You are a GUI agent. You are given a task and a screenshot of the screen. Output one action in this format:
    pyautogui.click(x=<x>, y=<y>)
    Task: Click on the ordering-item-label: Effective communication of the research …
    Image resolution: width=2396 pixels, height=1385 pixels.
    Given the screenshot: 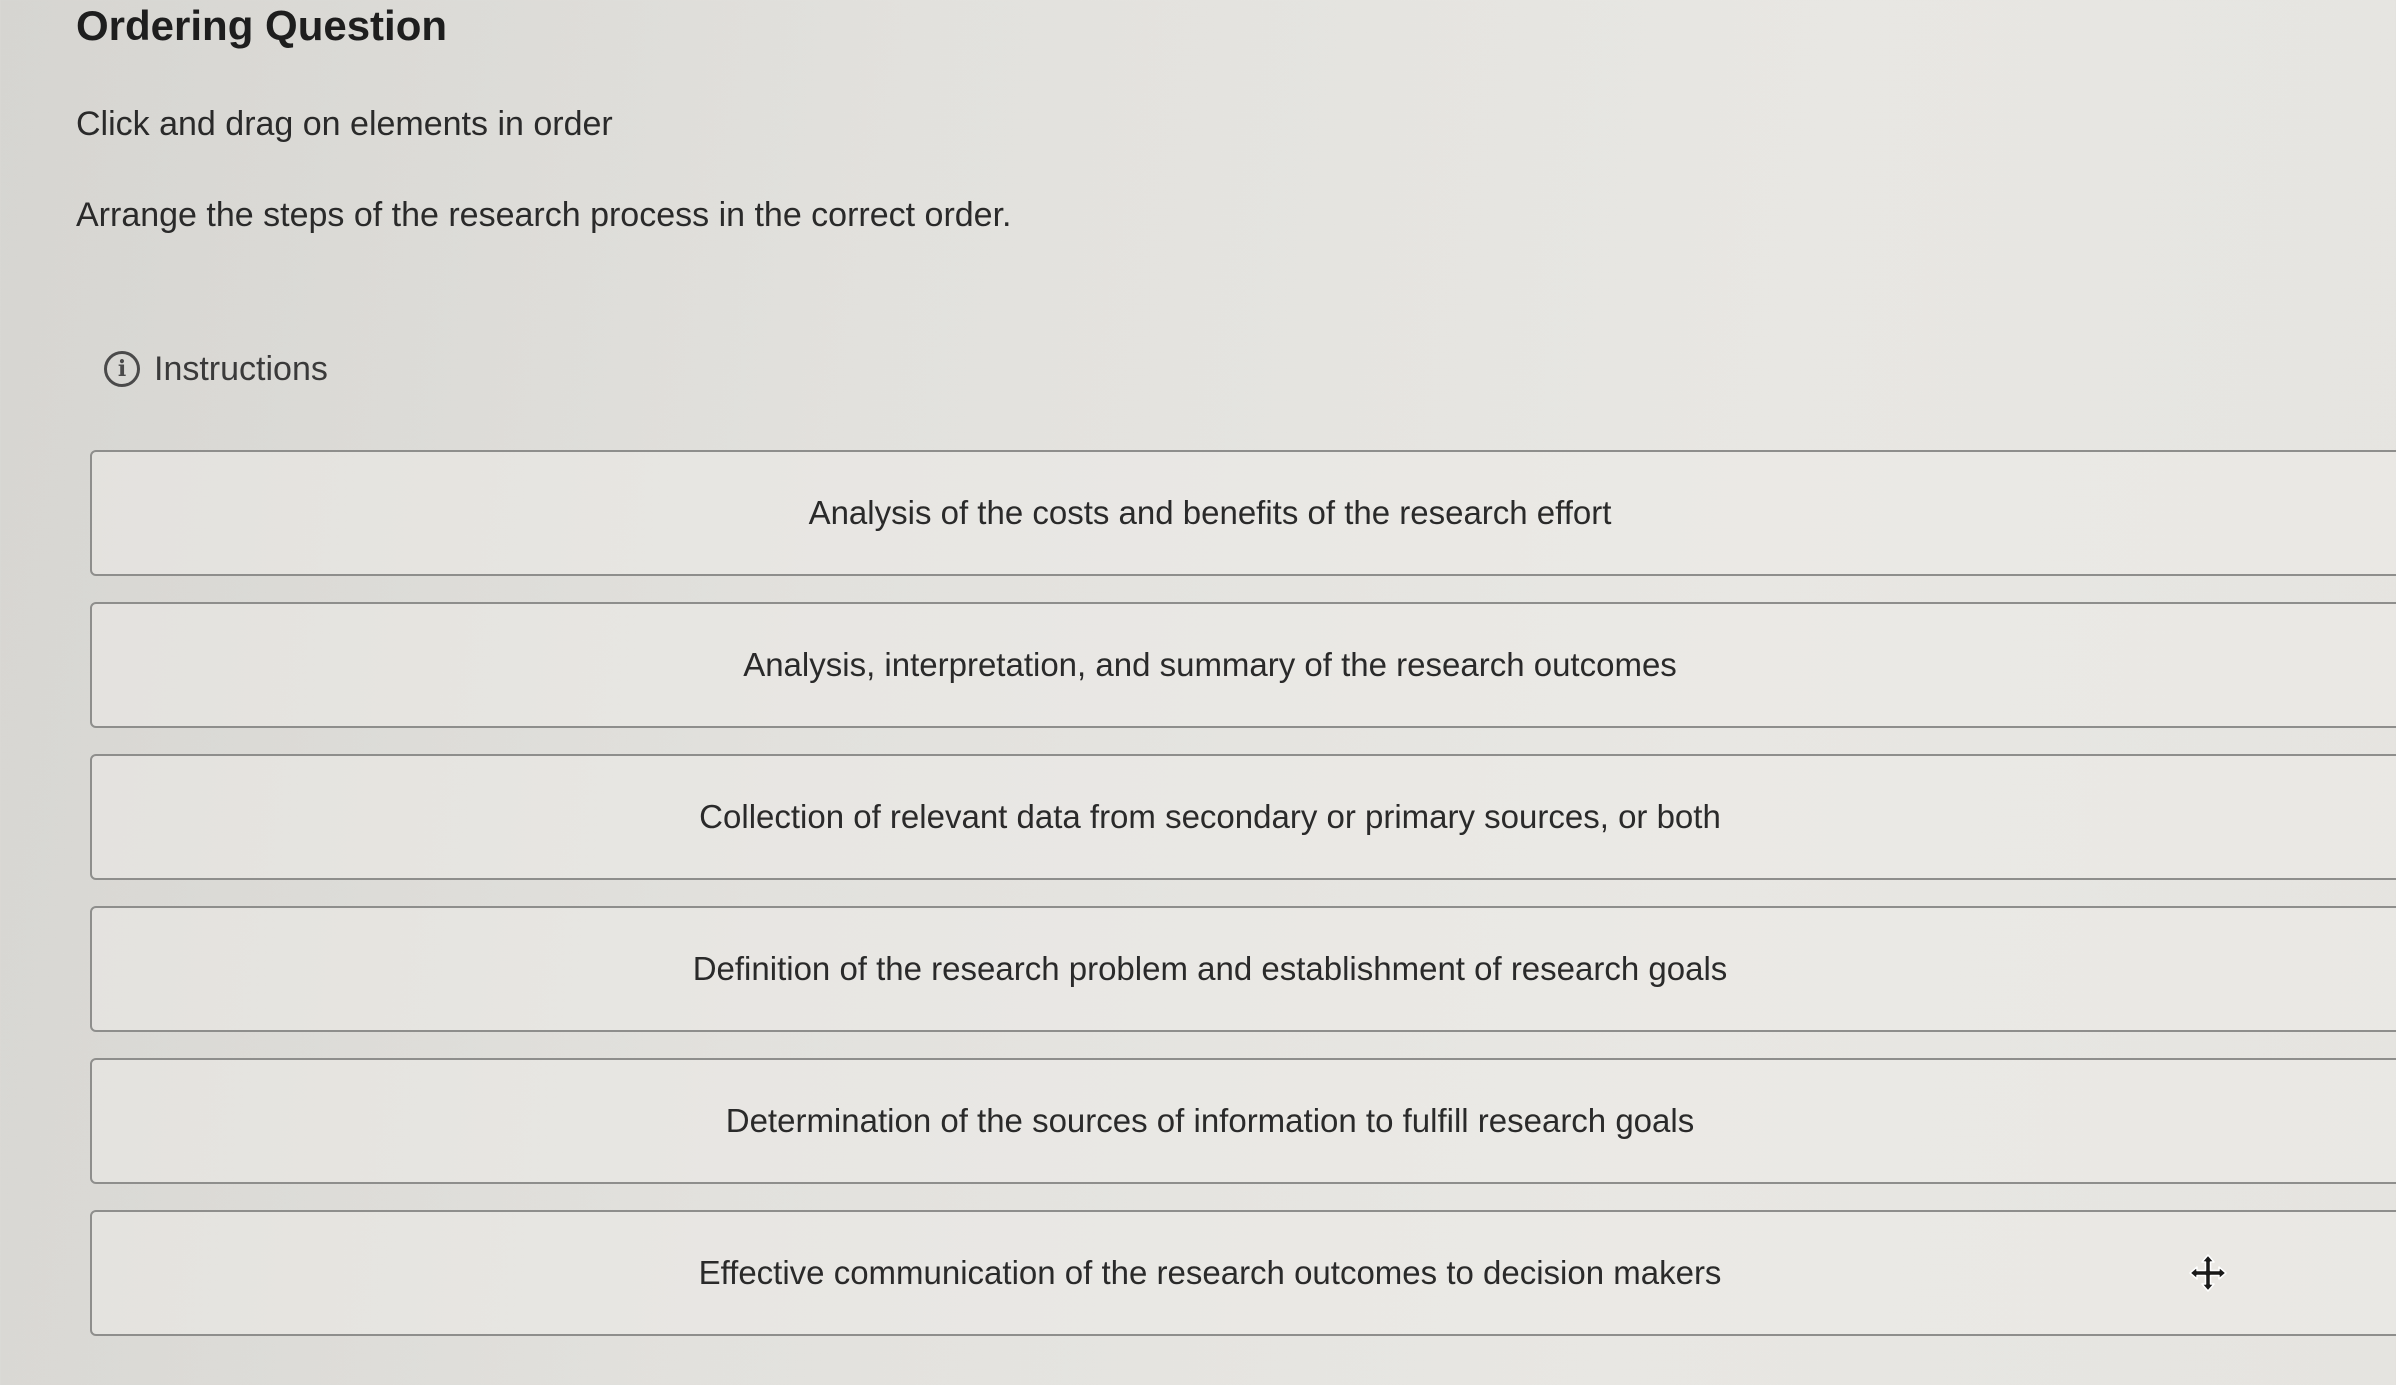 What is the action you would take?
    pyautogui.click(x=1210, y=1272)
    